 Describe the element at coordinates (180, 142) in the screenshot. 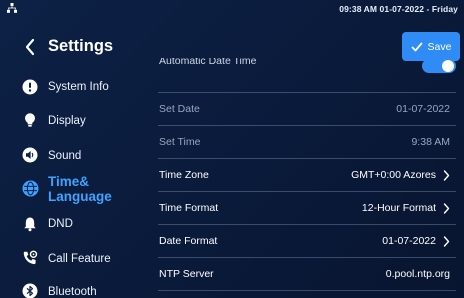

I see `set-time-label: Set Time` at that location.